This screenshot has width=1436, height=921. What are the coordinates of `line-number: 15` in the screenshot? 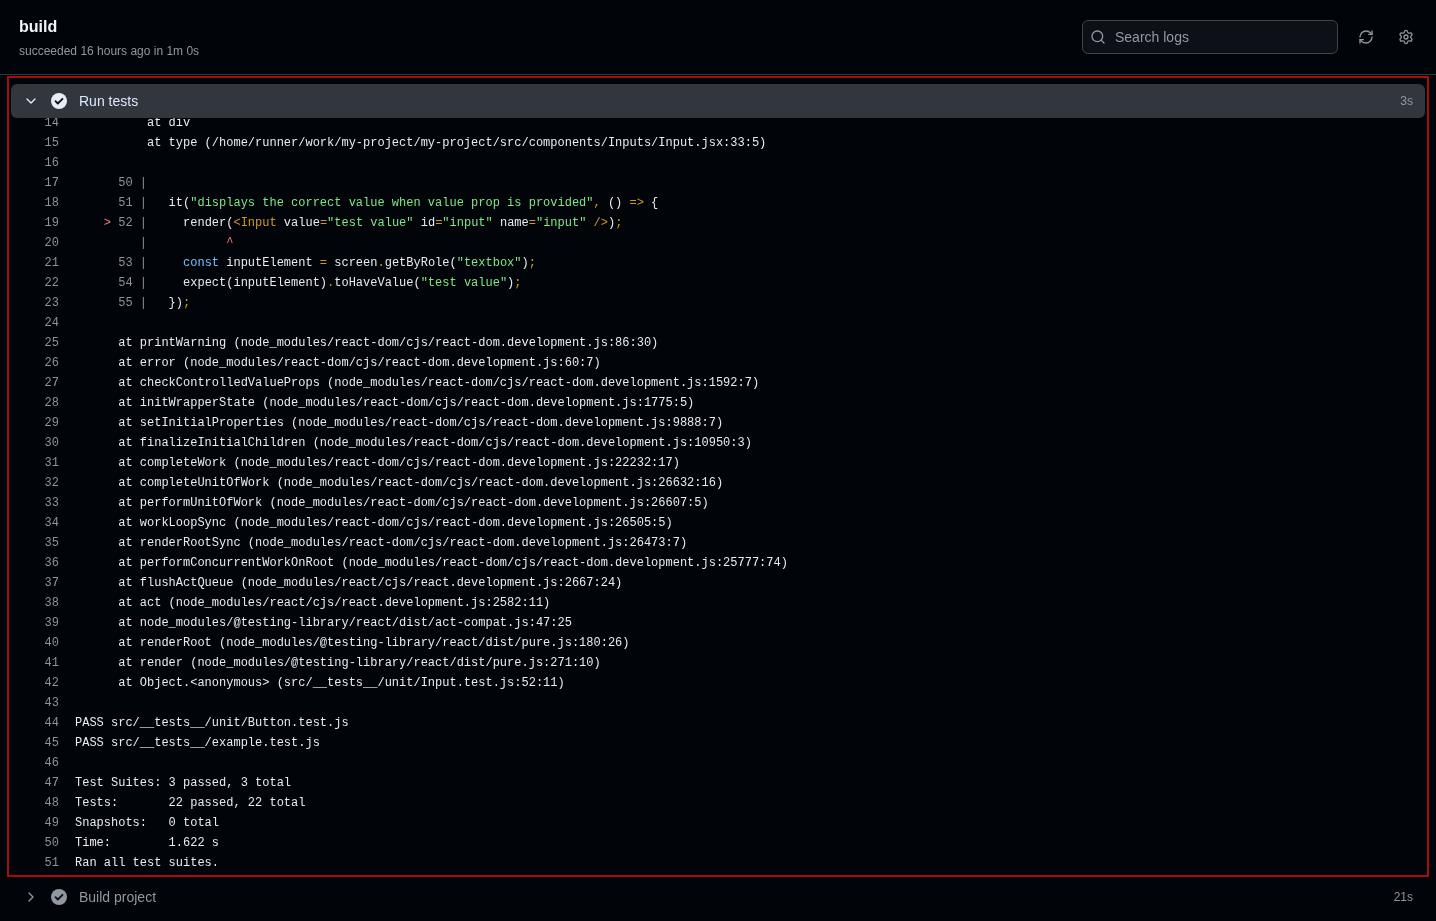 It's located at (51, 143).